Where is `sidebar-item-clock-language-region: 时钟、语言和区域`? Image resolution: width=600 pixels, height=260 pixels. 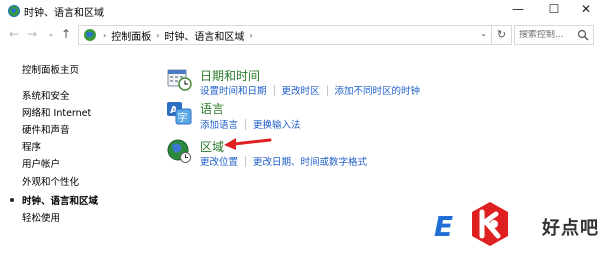
sidebar-item-clock-language-region: 时钟、语言和区域 is located at coordinates (60, 200).